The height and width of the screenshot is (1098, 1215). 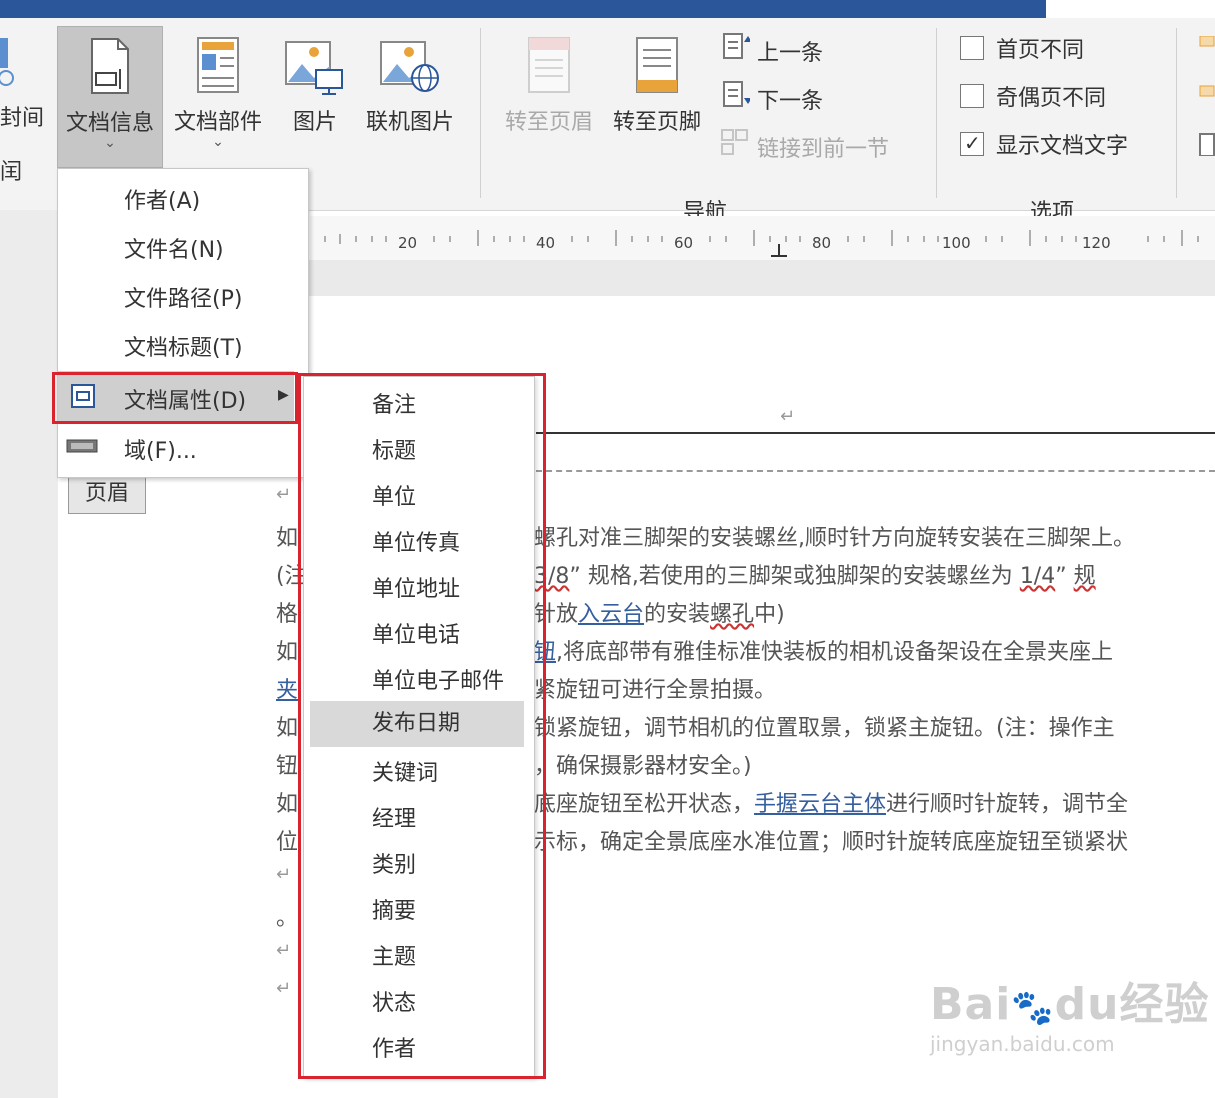 What do you see at coordinates (7, 63) in the screenshot?
I see `partial-clock-icon` at bounding box center [7, 63].